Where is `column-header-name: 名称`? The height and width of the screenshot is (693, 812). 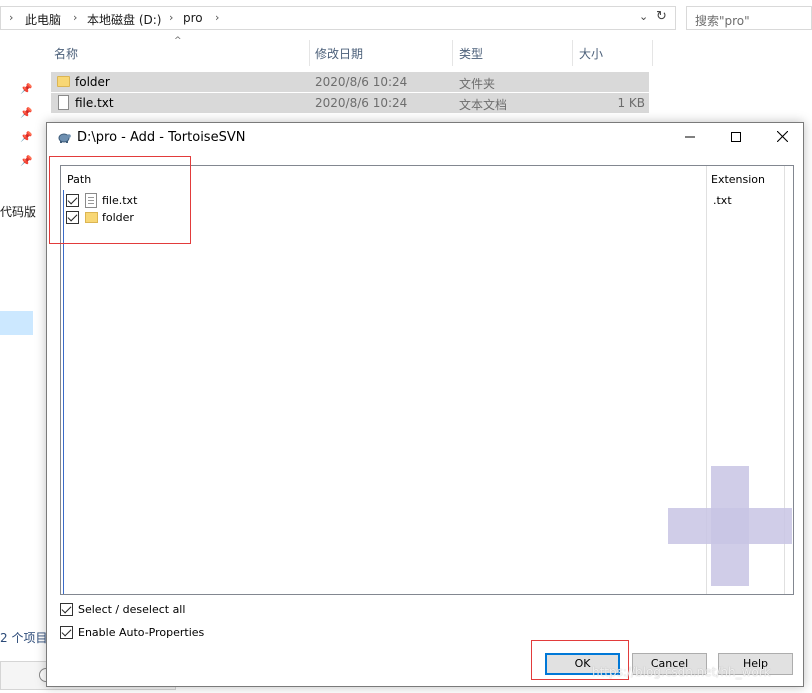
column-header-name: 名称 is located at coordinates (66, 58).